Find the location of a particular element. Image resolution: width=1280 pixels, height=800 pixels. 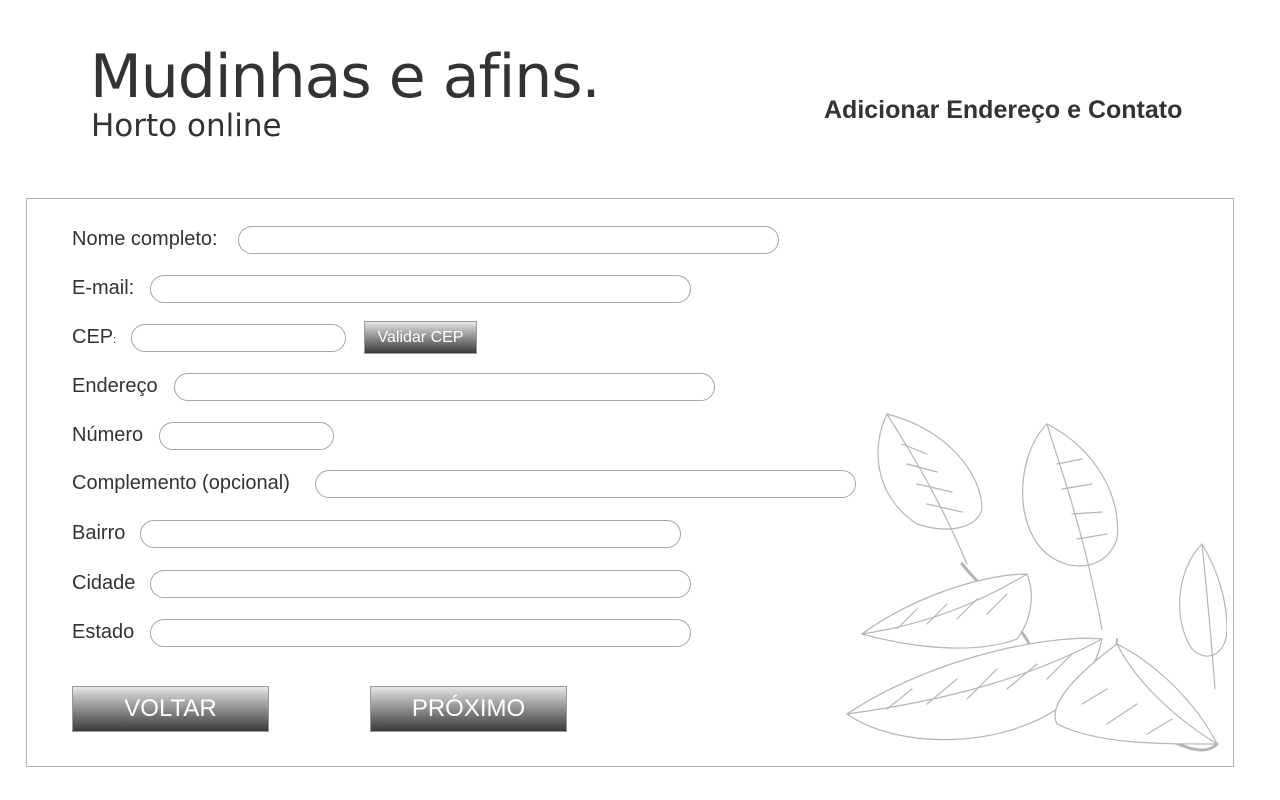

complement-input is located at coordinates (585, 484).